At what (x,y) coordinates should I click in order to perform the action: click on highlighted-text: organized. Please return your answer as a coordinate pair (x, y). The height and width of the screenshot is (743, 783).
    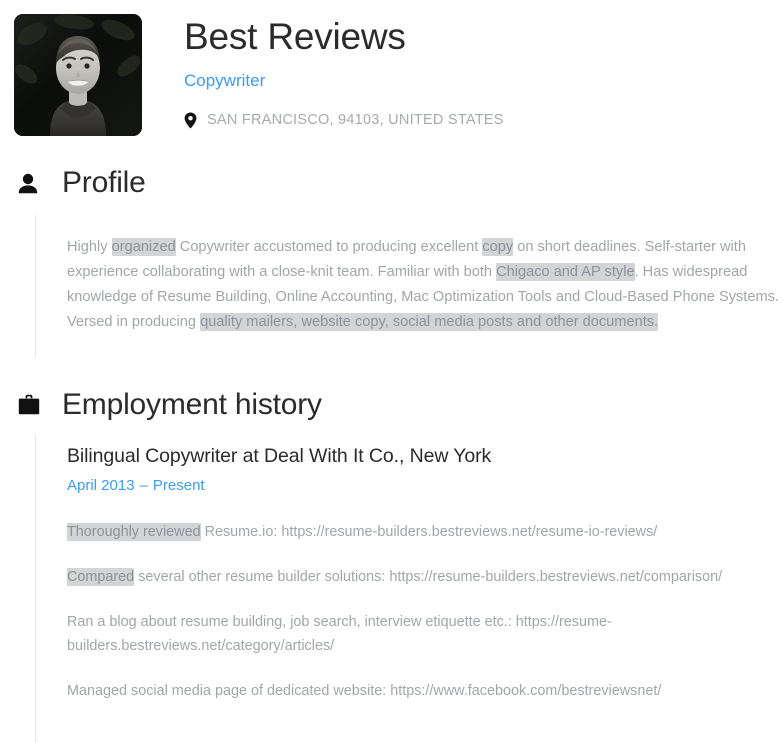
    Looking at the image, I should click on (143, 247).